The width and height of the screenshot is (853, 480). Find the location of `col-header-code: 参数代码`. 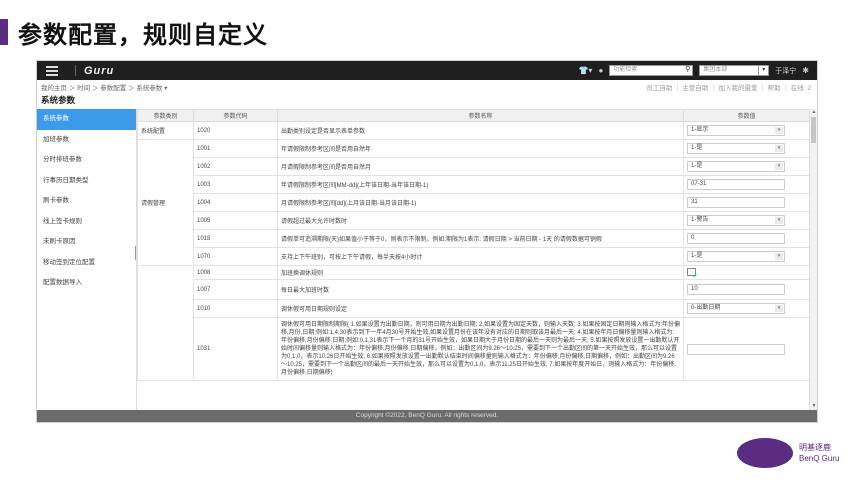

col-header-code: 参数代码 is located at coordinates (235, 115).